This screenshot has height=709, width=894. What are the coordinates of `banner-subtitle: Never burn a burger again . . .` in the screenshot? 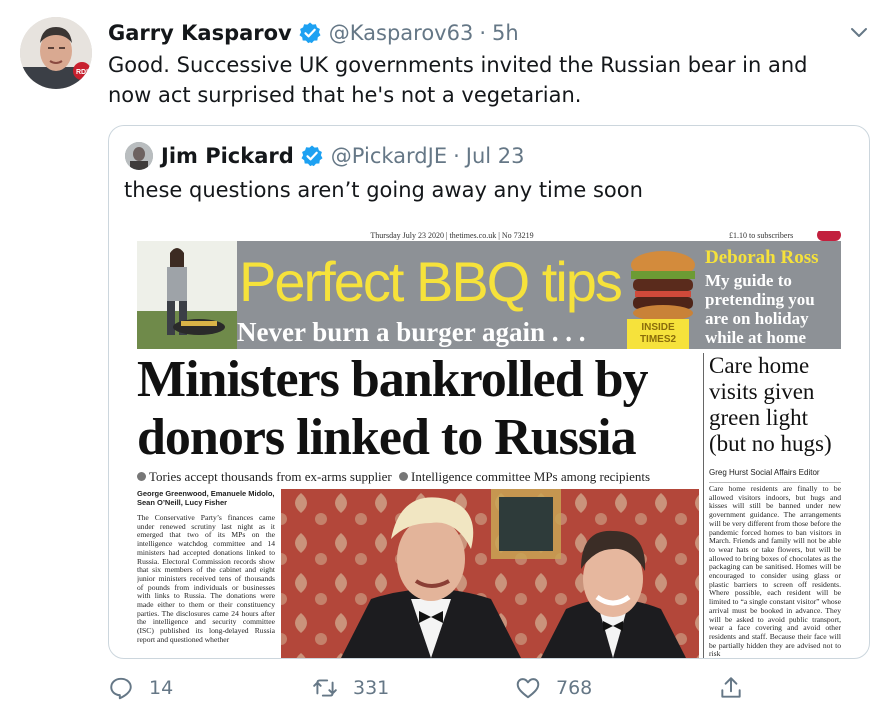 It's located at (411, 332).